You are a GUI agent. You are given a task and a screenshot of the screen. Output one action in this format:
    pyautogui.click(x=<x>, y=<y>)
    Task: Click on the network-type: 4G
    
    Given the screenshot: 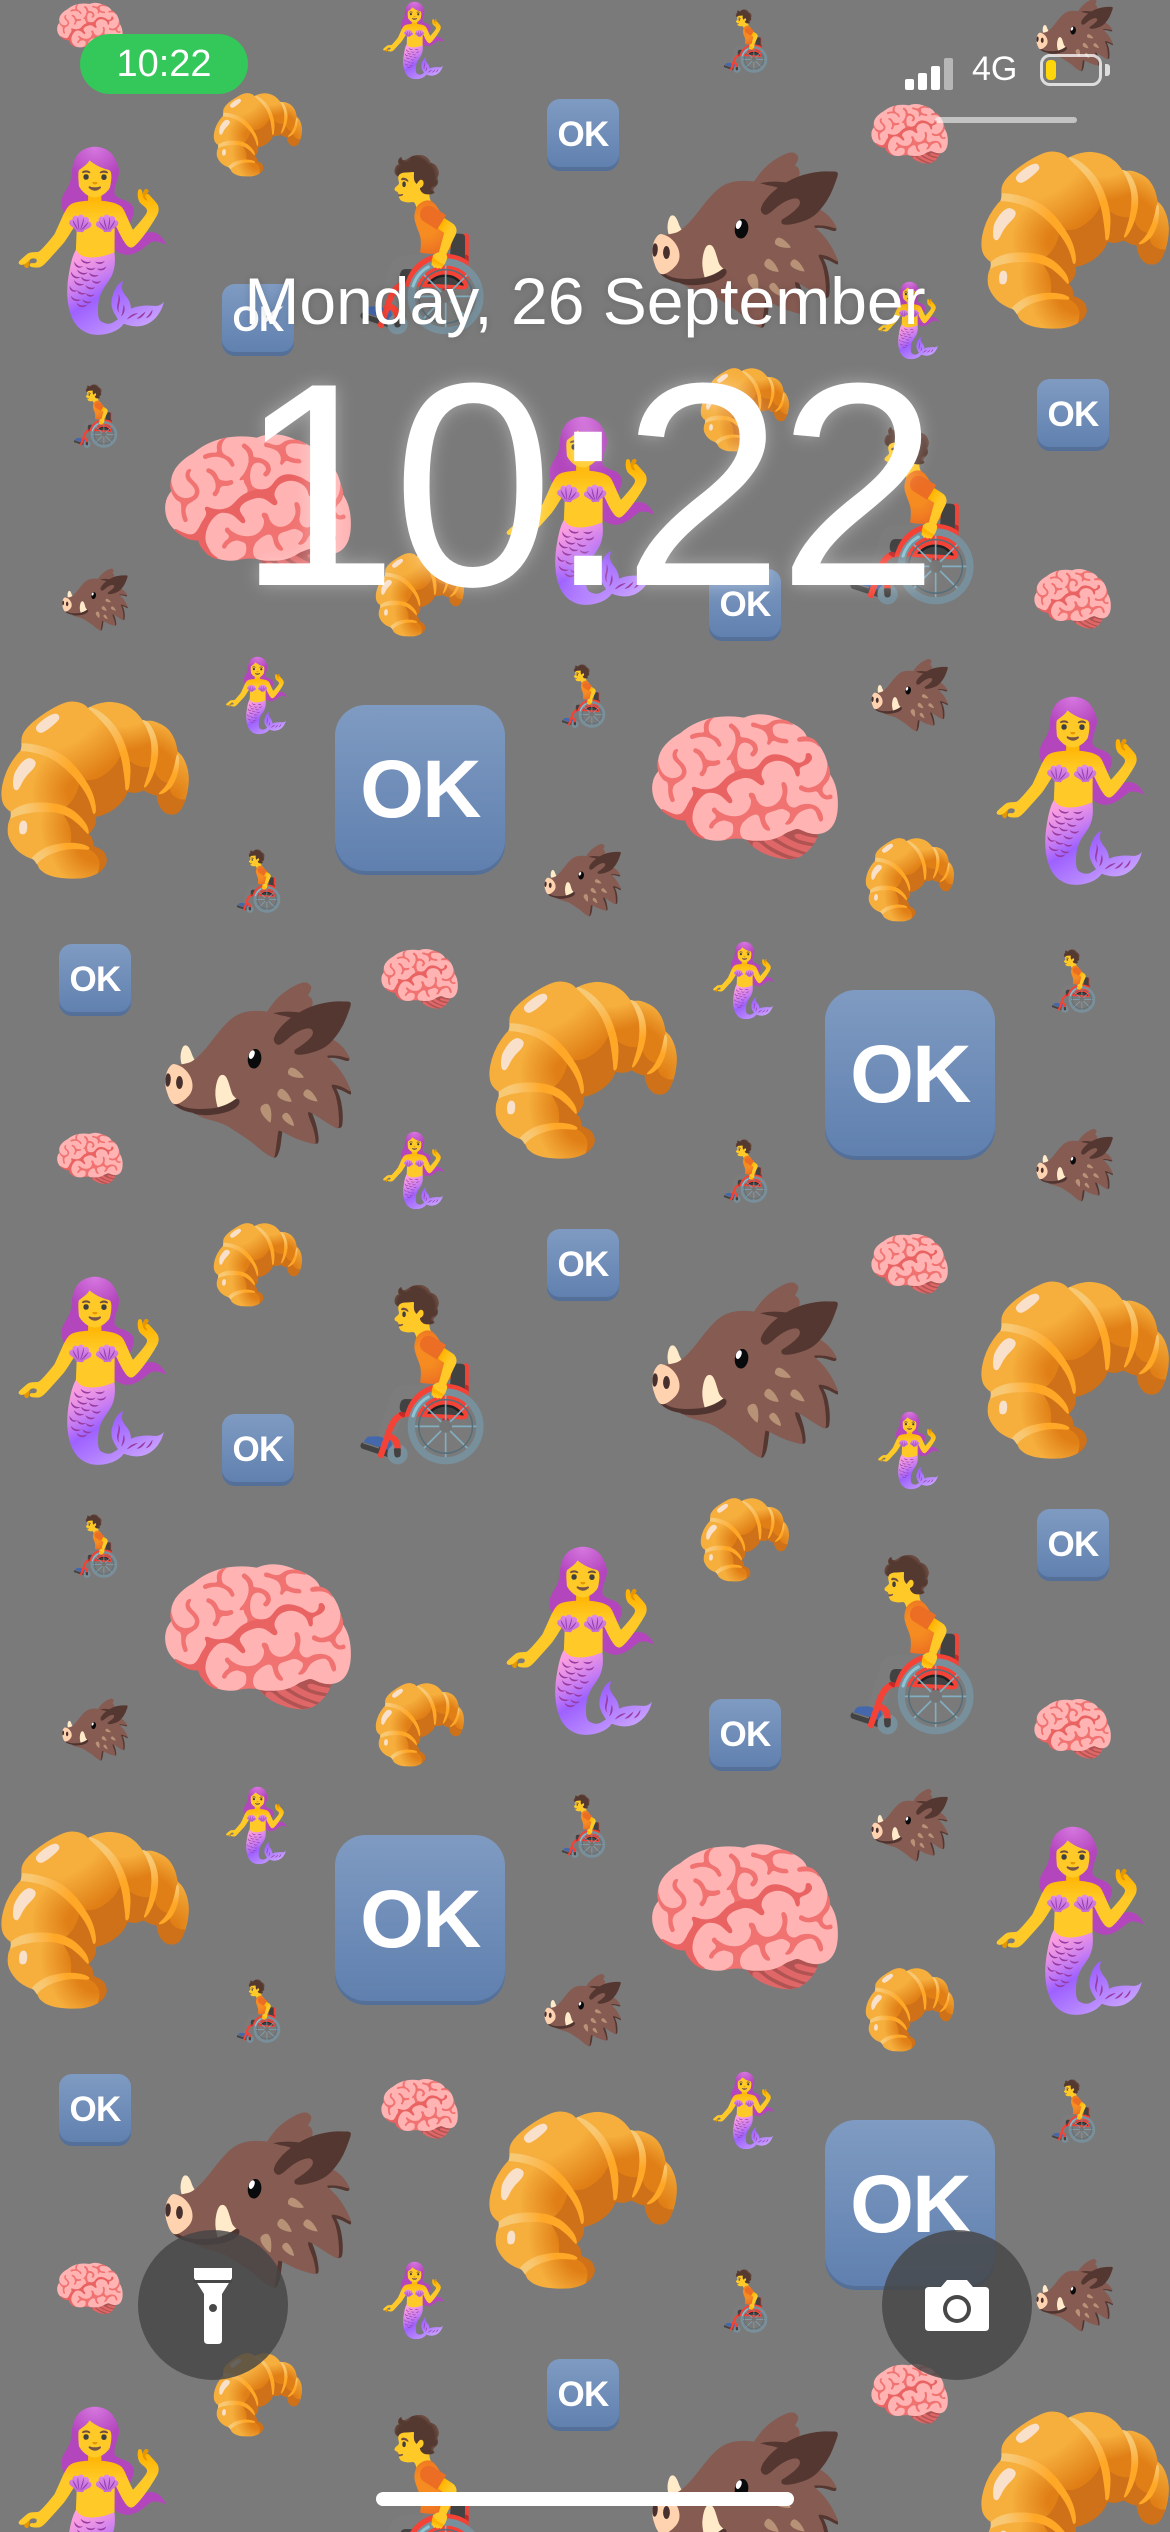 What is the action you would take?
    pyautogui.click(x=995, y=69)
    